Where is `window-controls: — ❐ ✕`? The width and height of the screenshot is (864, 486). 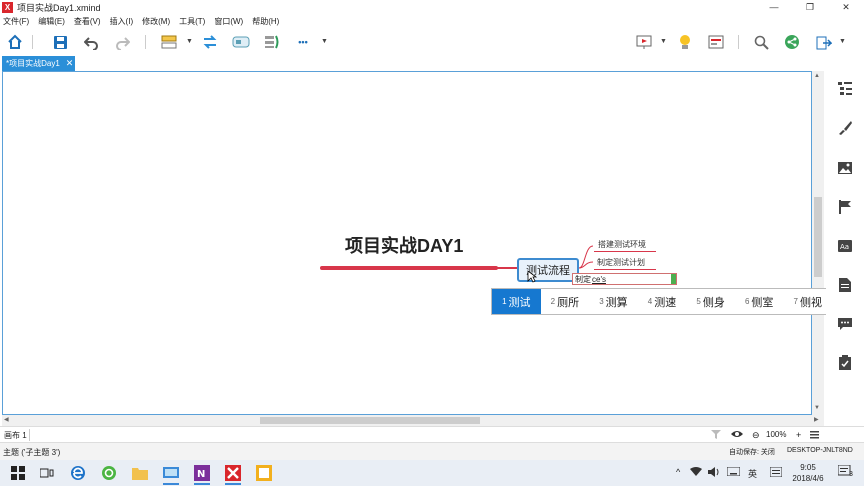 window-controls: — ❐ ✕ is located at coordinates (810, 7).